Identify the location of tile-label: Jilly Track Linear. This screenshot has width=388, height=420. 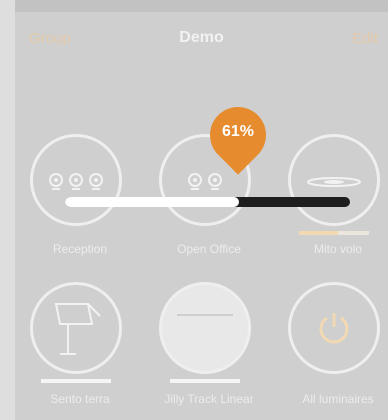
(209, 399).